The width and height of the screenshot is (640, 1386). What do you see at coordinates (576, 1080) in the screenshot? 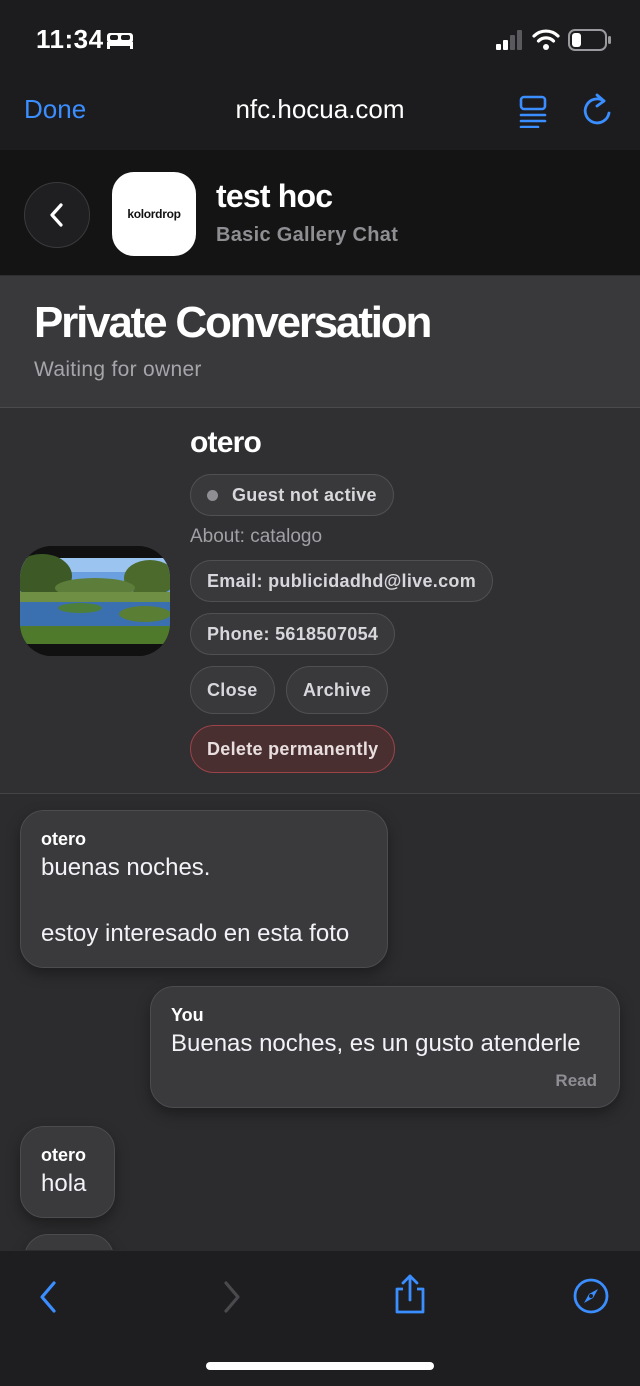
I see `read-receipt: Read` at bounding box center [576, 1080].